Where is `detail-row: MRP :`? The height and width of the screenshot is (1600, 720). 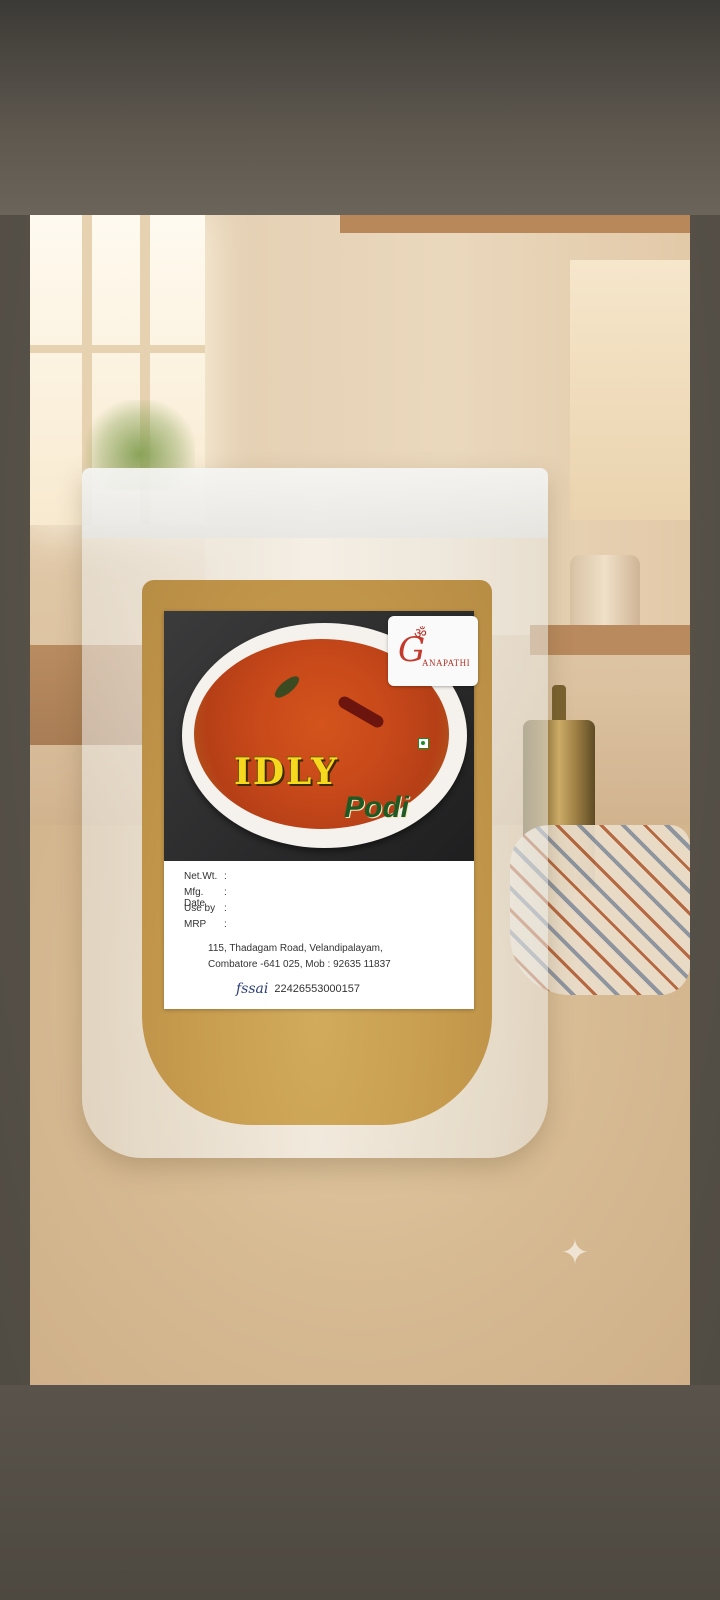
detail-row: MRP : is located at coordinates (209, 927).